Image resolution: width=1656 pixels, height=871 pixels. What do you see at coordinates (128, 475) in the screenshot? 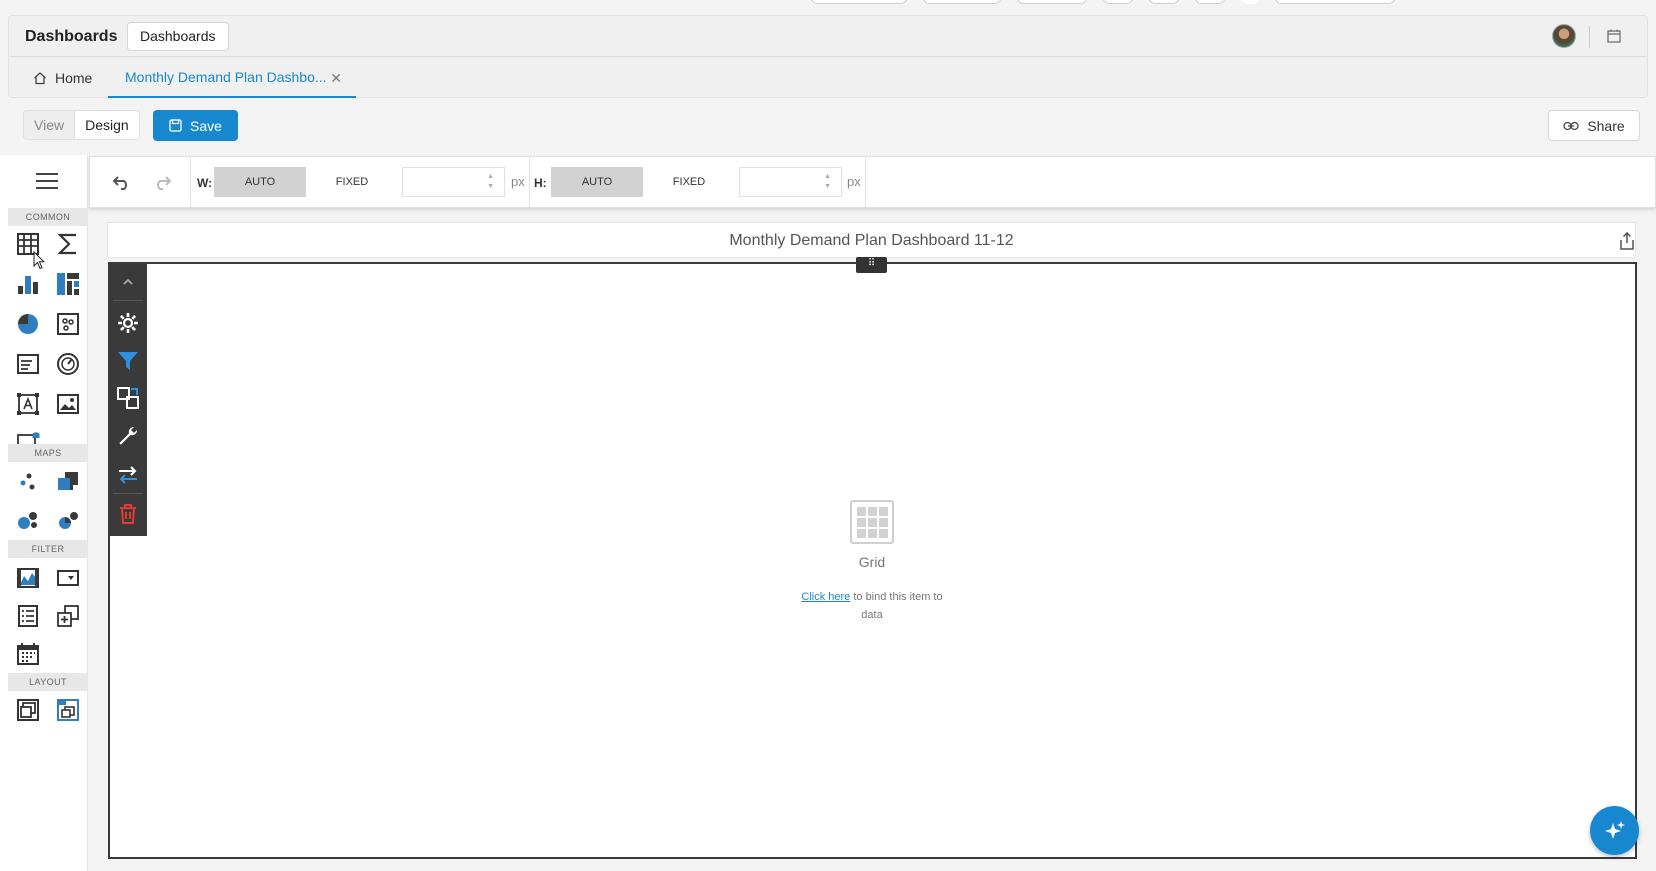
I see `convert-icon` at bounding box center [128, 475].